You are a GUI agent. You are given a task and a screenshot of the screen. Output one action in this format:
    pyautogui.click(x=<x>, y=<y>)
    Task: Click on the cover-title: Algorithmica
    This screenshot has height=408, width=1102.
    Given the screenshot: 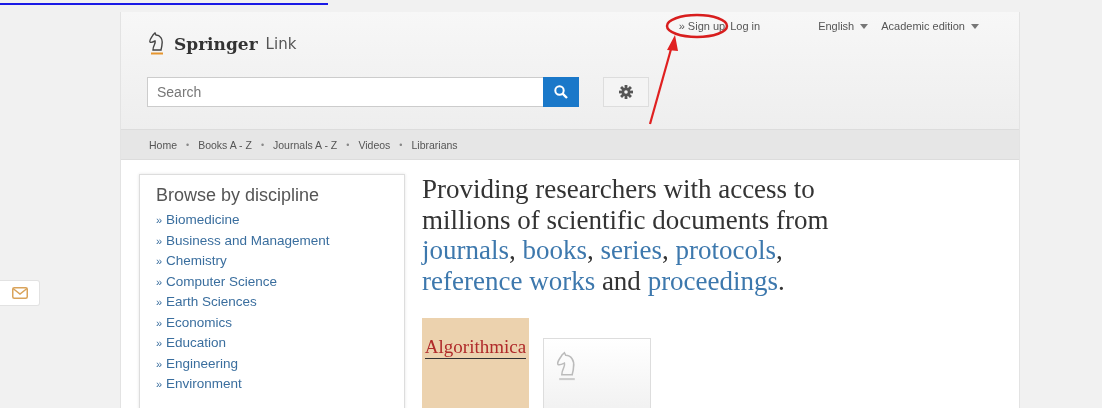 What is the action you would take?
    pyautogui.click(x=475, y=347)
    